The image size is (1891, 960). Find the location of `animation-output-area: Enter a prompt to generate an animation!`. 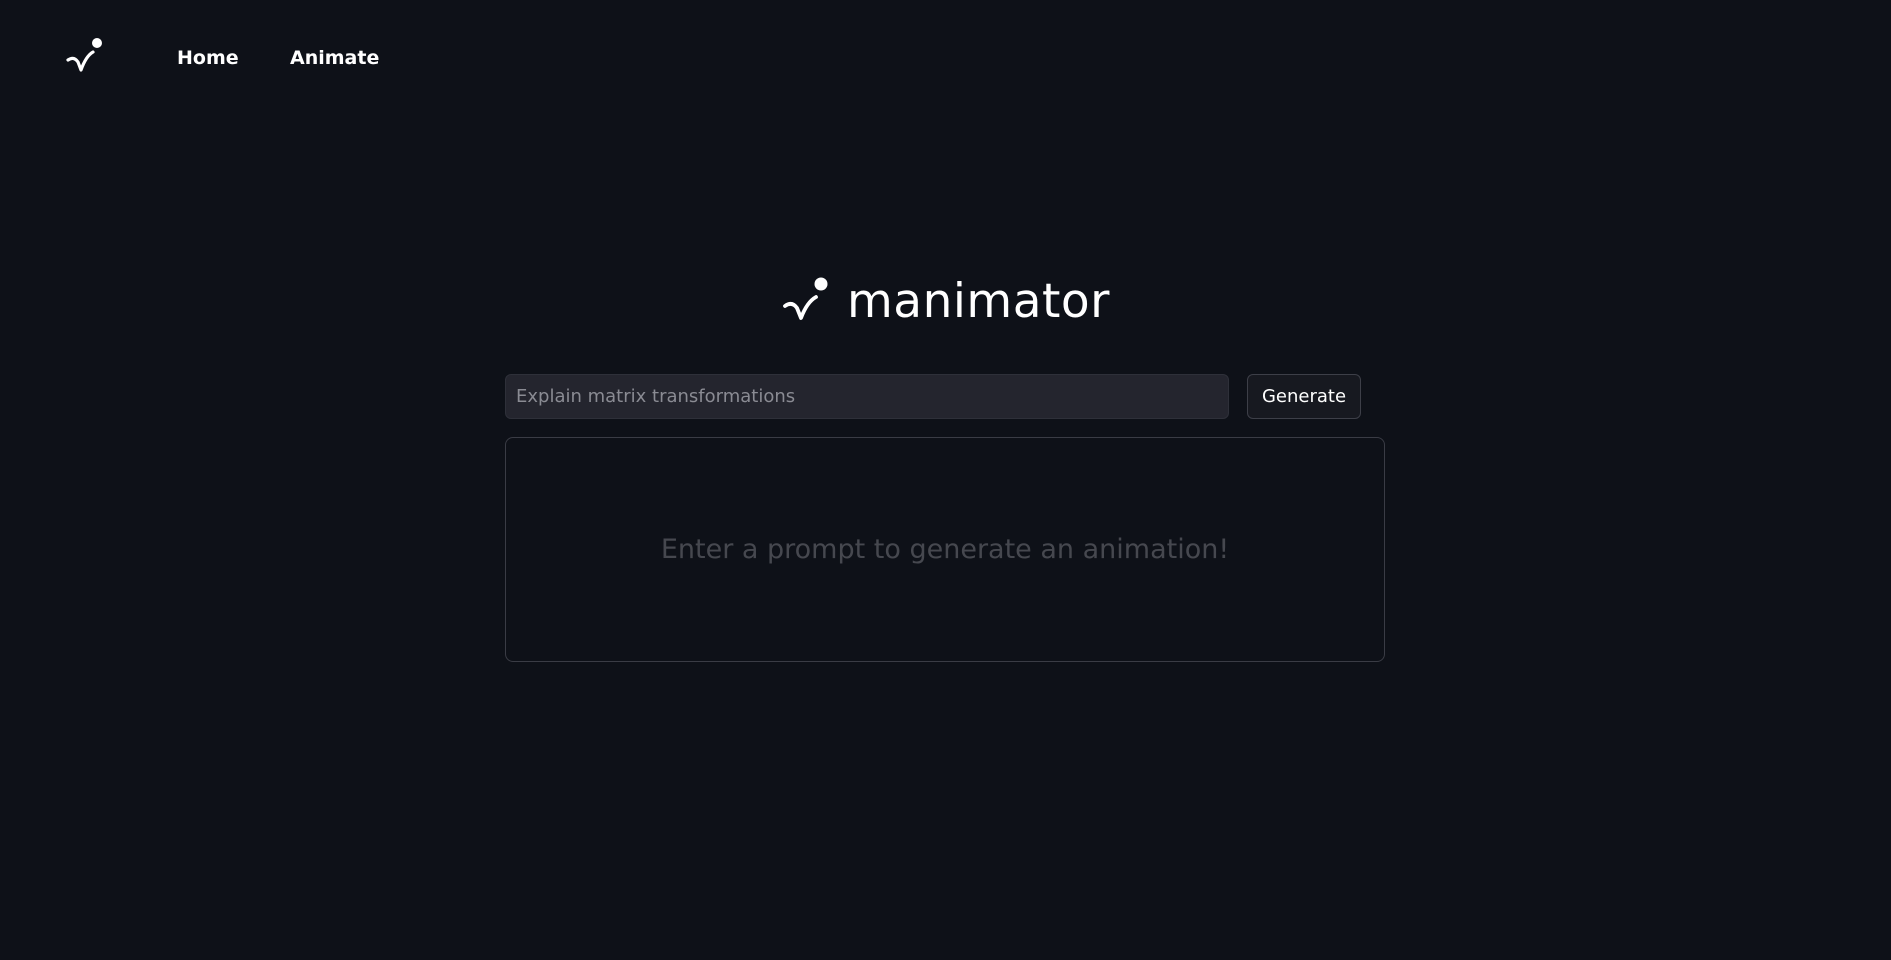

animation-output-area: Enter a prompt to generate an animation! is located at coordinates (945, 549).